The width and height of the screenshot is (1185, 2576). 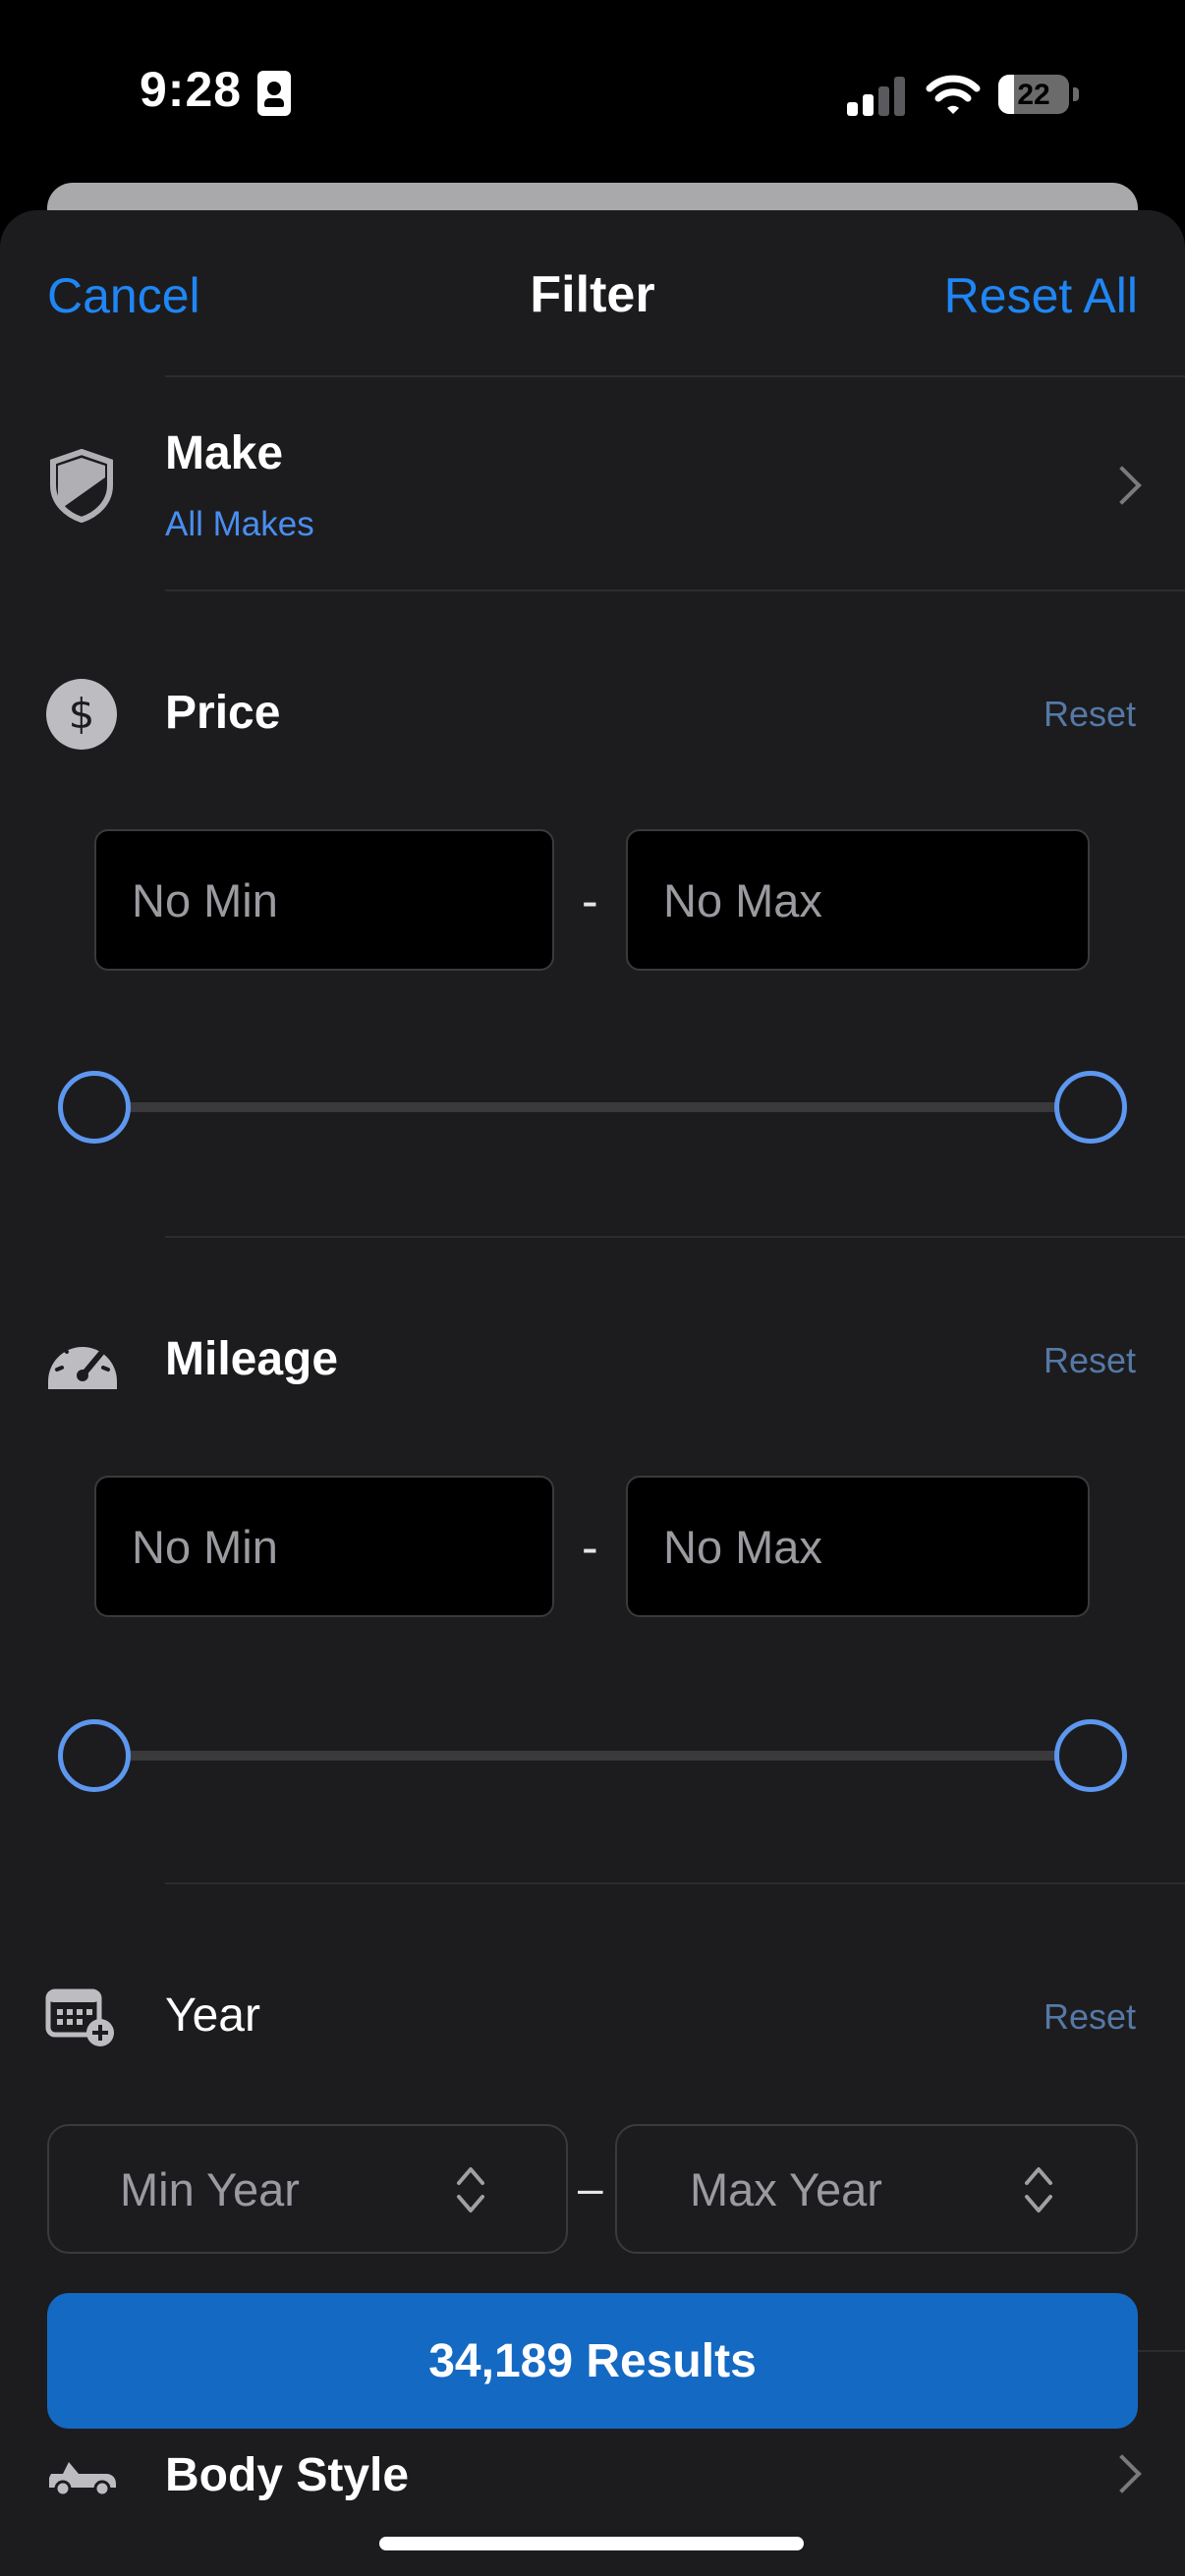 What do you see at coordinates (83, 2475) in the screenshot?
I see `car-convertible-icon` at bounding box center [83, 2475].